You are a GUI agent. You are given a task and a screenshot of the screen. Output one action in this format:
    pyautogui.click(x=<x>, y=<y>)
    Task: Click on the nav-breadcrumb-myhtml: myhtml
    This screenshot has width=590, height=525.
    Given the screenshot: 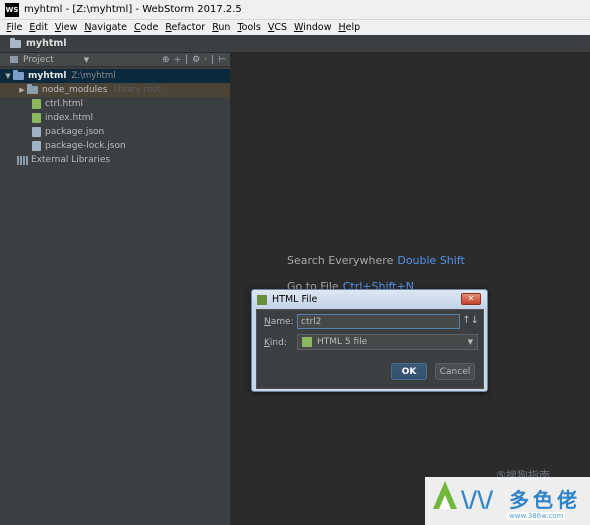 What is the action you would take?
    pyautogui.click(x=46, y=43)
    